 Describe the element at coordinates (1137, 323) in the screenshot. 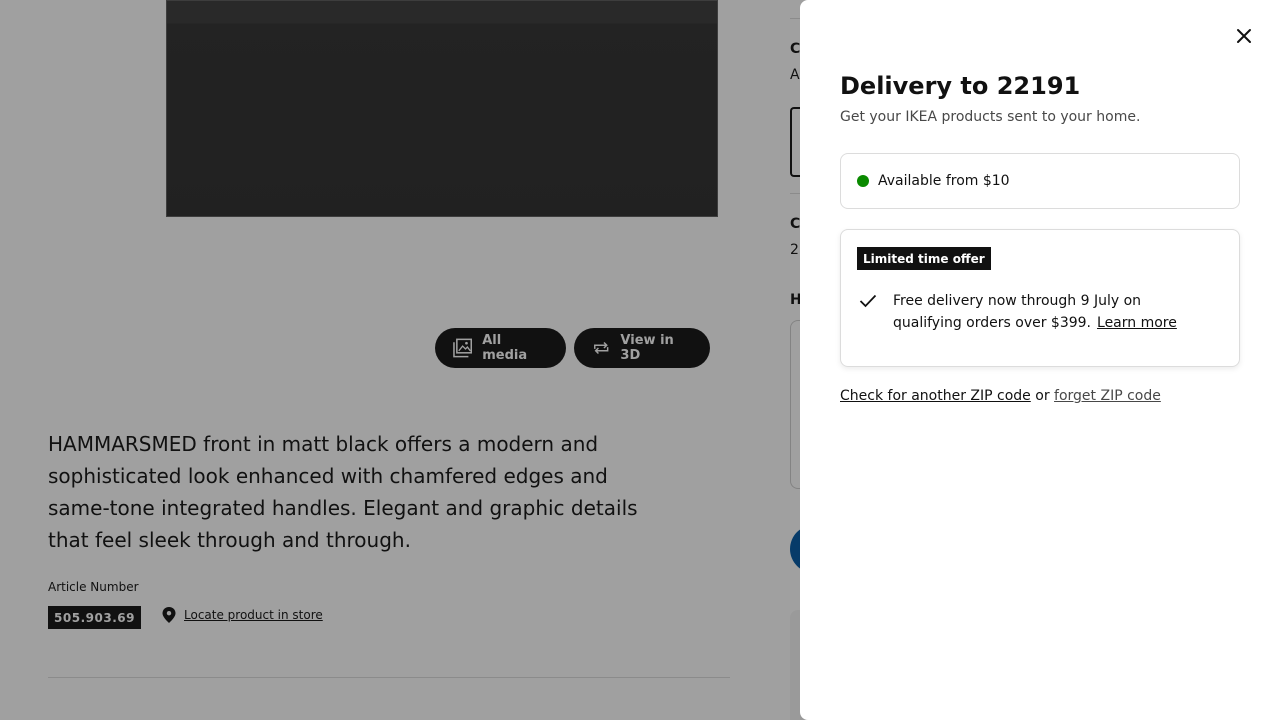

I see `learn-more-link: Learn more` at that location.